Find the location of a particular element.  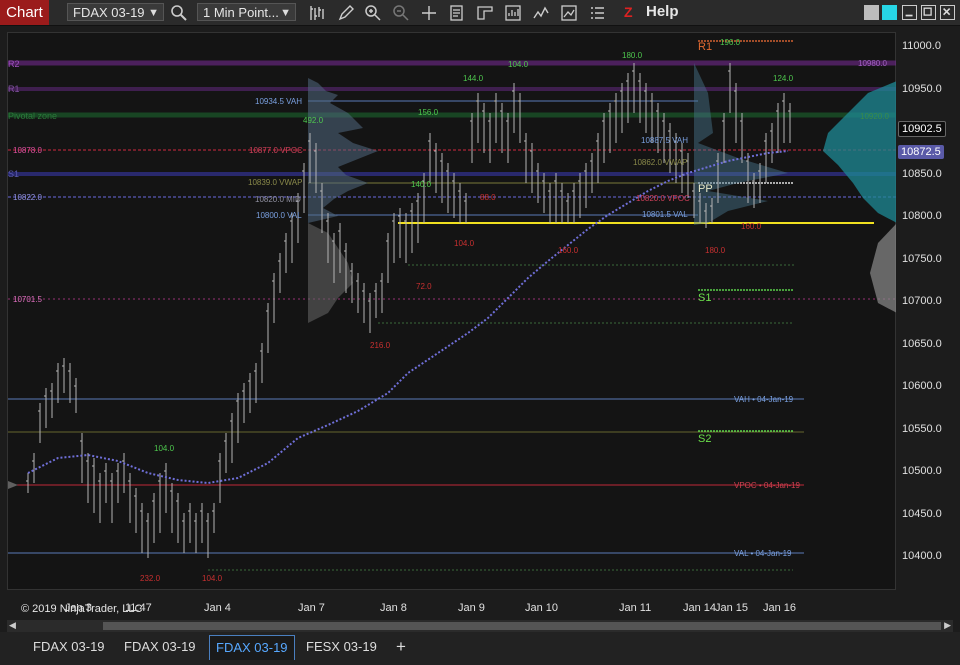

time-tick-label: Jan 9 is located at coordinates (471, 608).